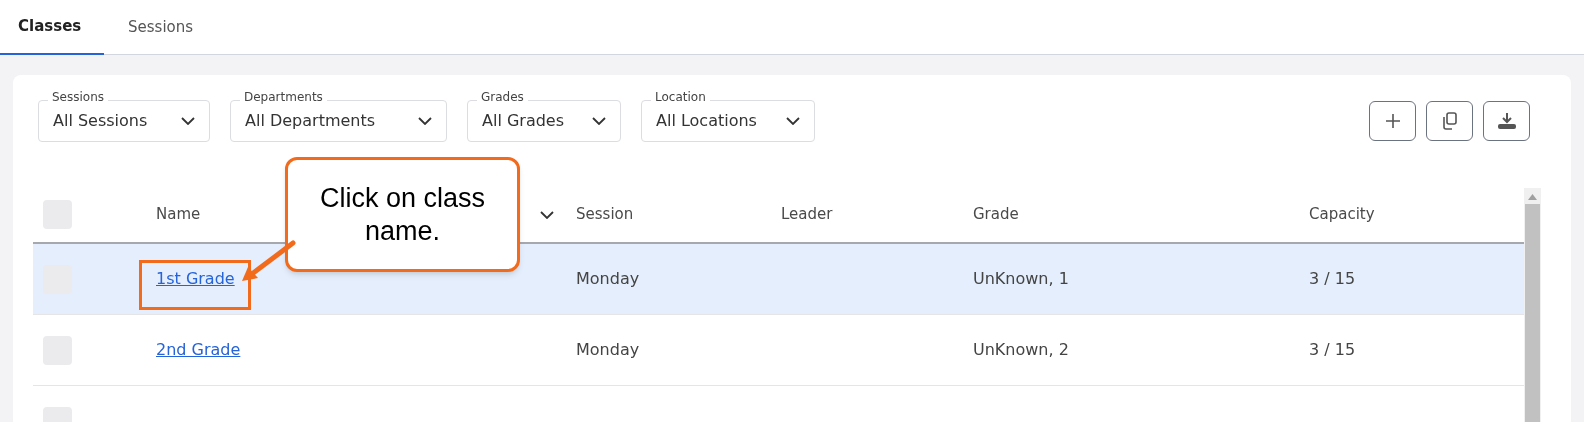  Describe the element at coordinates (178, 214) in the screenshot. I see `column-header: Name` at that location.